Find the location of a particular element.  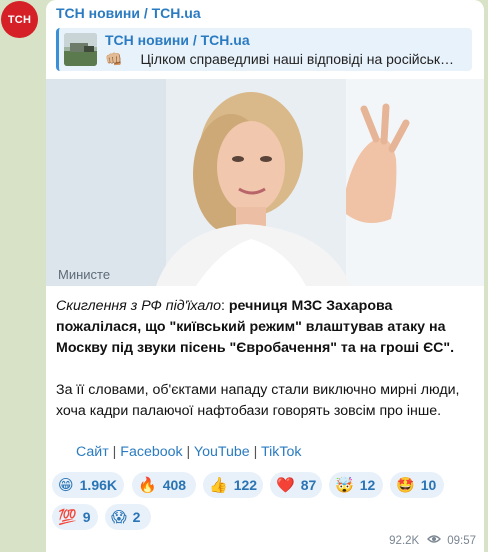

reaction-count: 12 is located at coordinates (367, 485).